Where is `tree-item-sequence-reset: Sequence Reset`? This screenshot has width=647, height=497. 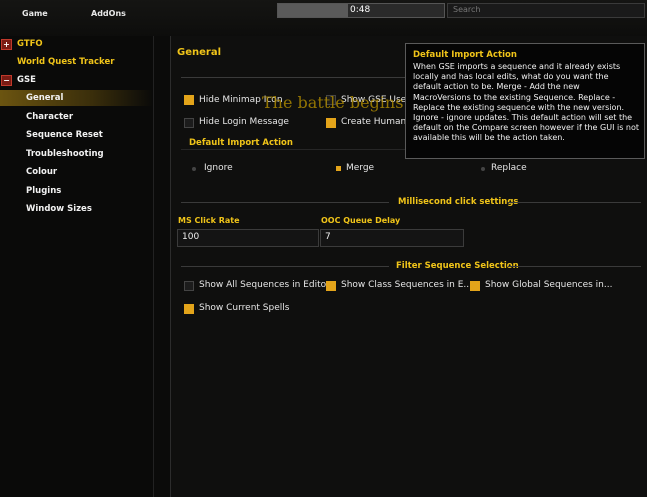 tree-item-sequence-reset: Sequence Reset is located at coordinates (76, 135).